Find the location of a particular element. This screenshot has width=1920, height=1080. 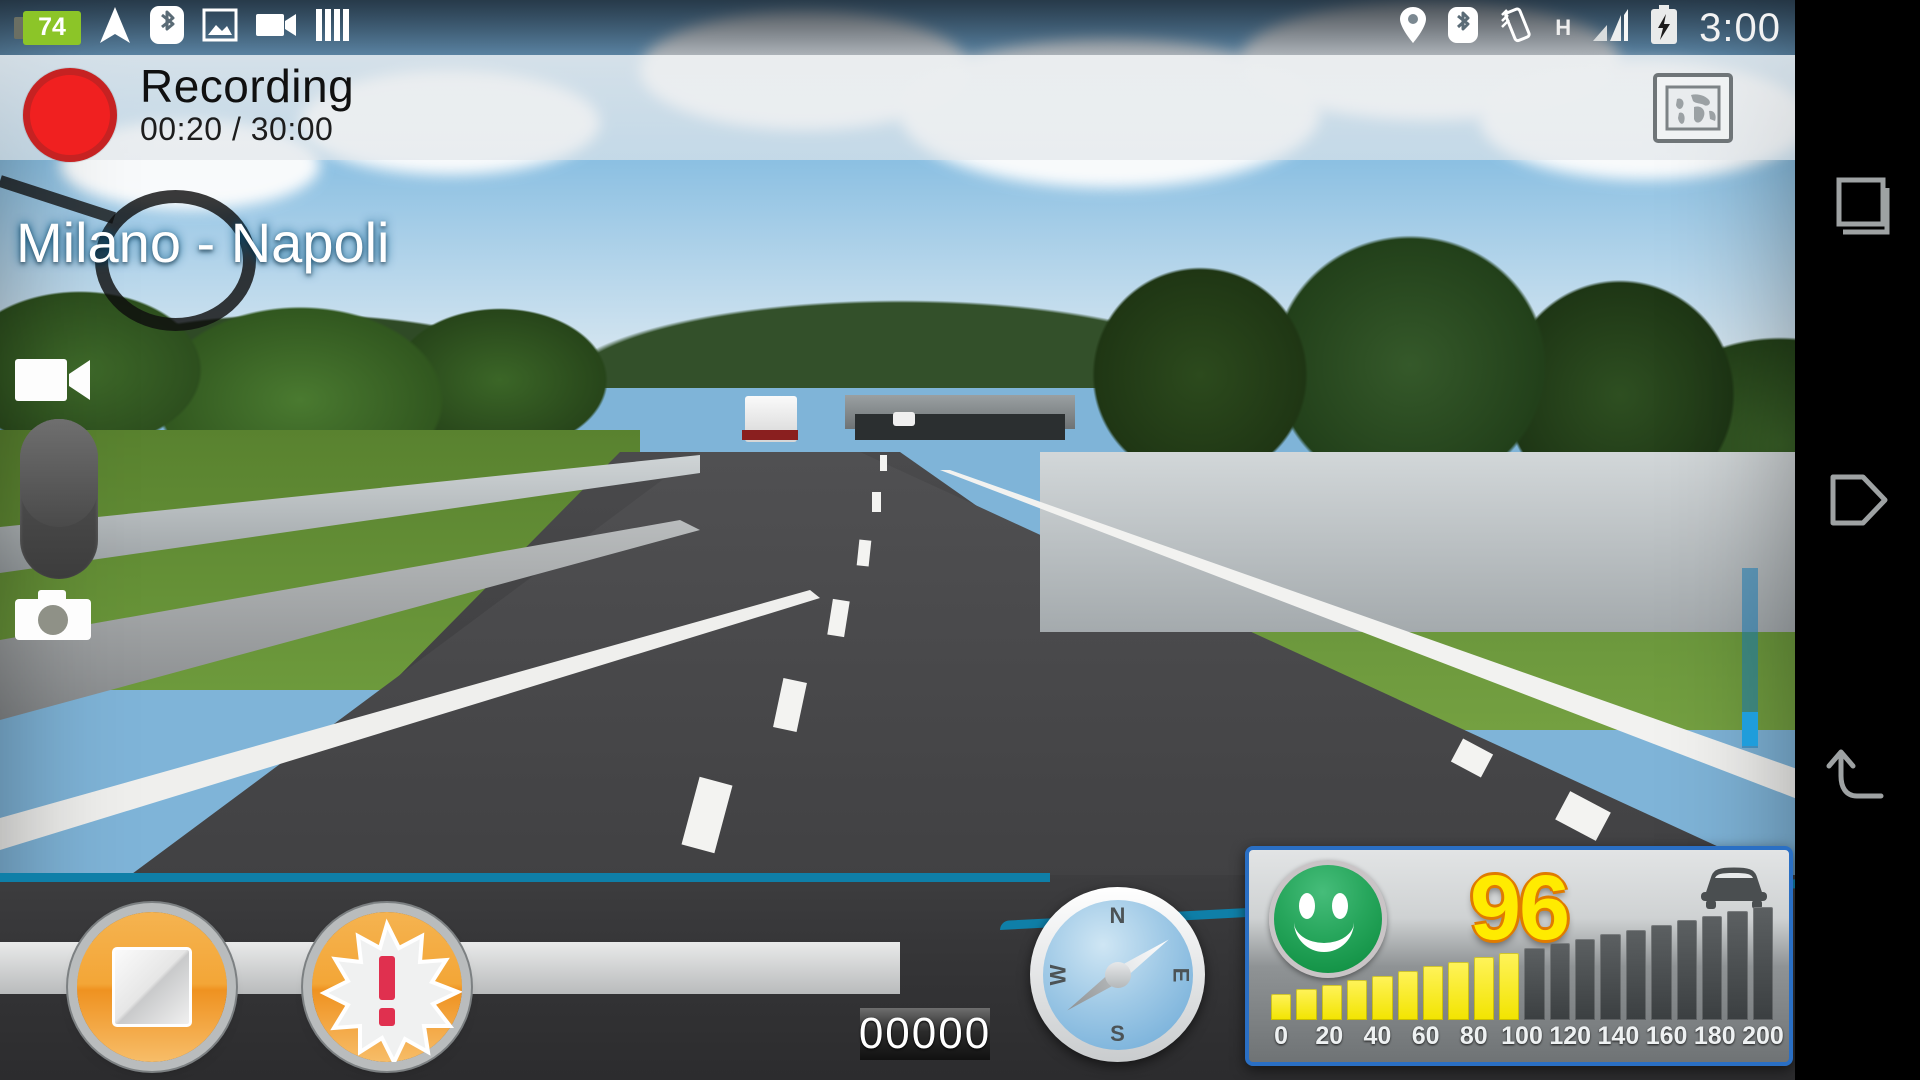

battery-badge-nub is located at coordinates (18, 27).